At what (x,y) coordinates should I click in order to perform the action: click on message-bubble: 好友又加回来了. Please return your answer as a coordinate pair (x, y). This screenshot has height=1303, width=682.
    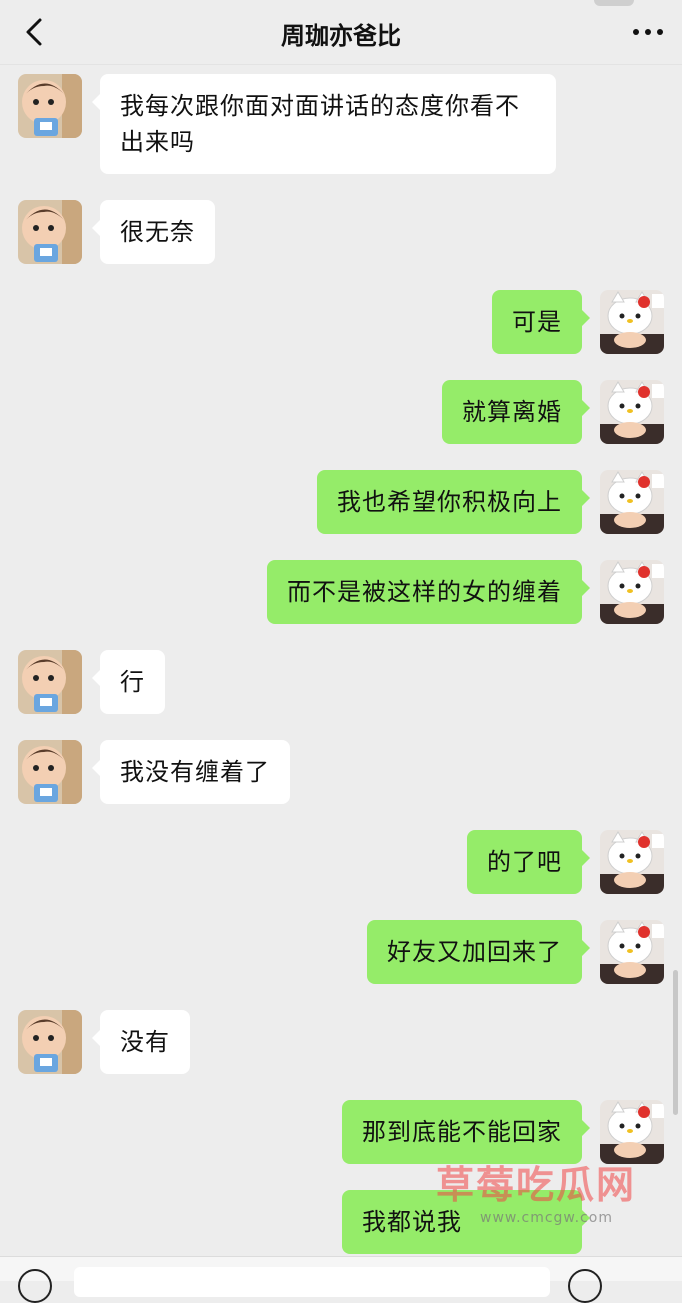
    Looking at the image, I should click on (478, 952).